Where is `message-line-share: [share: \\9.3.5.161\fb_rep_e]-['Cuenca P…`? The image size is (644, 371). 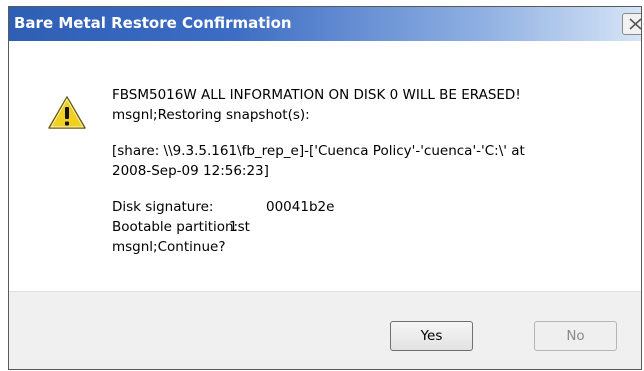 message-line-share: [share: \\9.3.5.161\fb_rep_e]-['Cuenca P… is located at coordinates (318, 151).